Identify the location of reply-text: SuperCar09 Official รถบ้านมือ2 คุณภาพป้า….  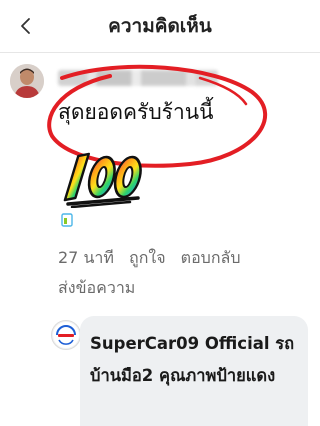
(192, 359).